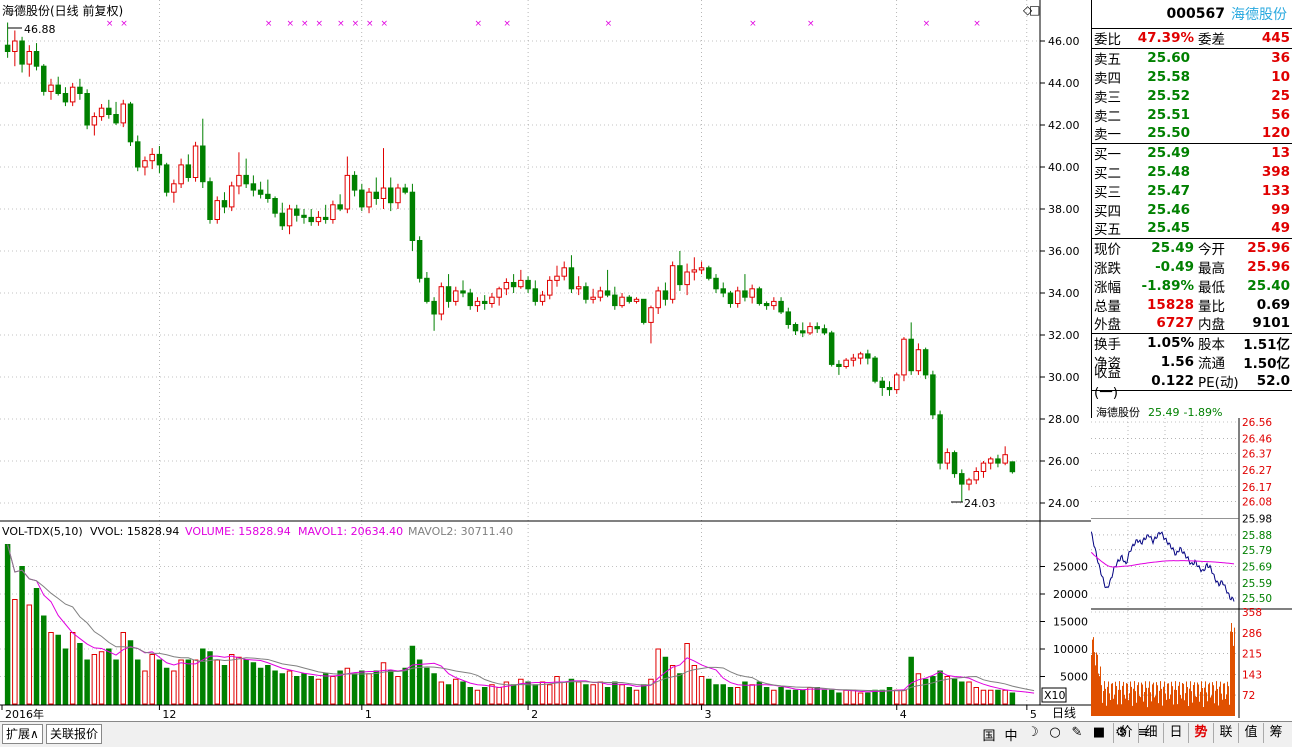 The image size is (1292, 747). I want to click on stock-name: 海德股份, so click(1259, 14).